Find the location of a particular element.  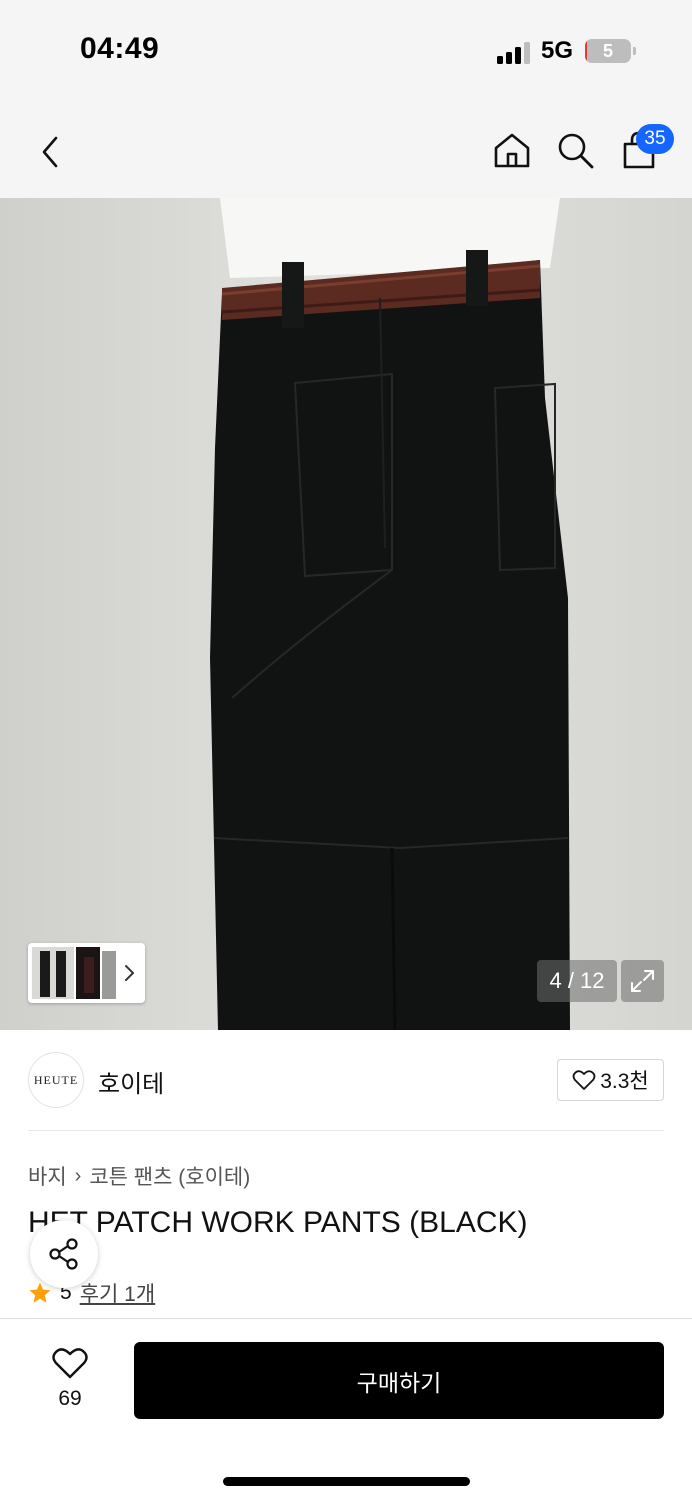

status-time: 04:49 is located at coordinates (120, 48).